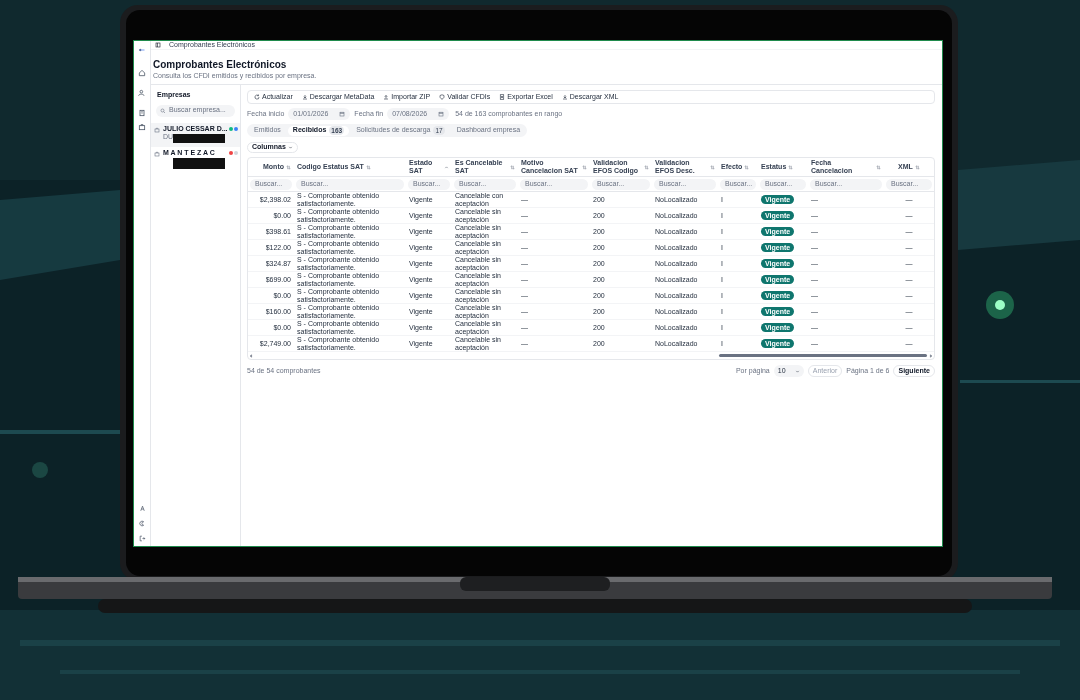 This screenshot has width=1080, height=700. What do you see at coordinates (257, 97) in the screenshot?
I see `refresh-icon` at bounding box center [257, 97].